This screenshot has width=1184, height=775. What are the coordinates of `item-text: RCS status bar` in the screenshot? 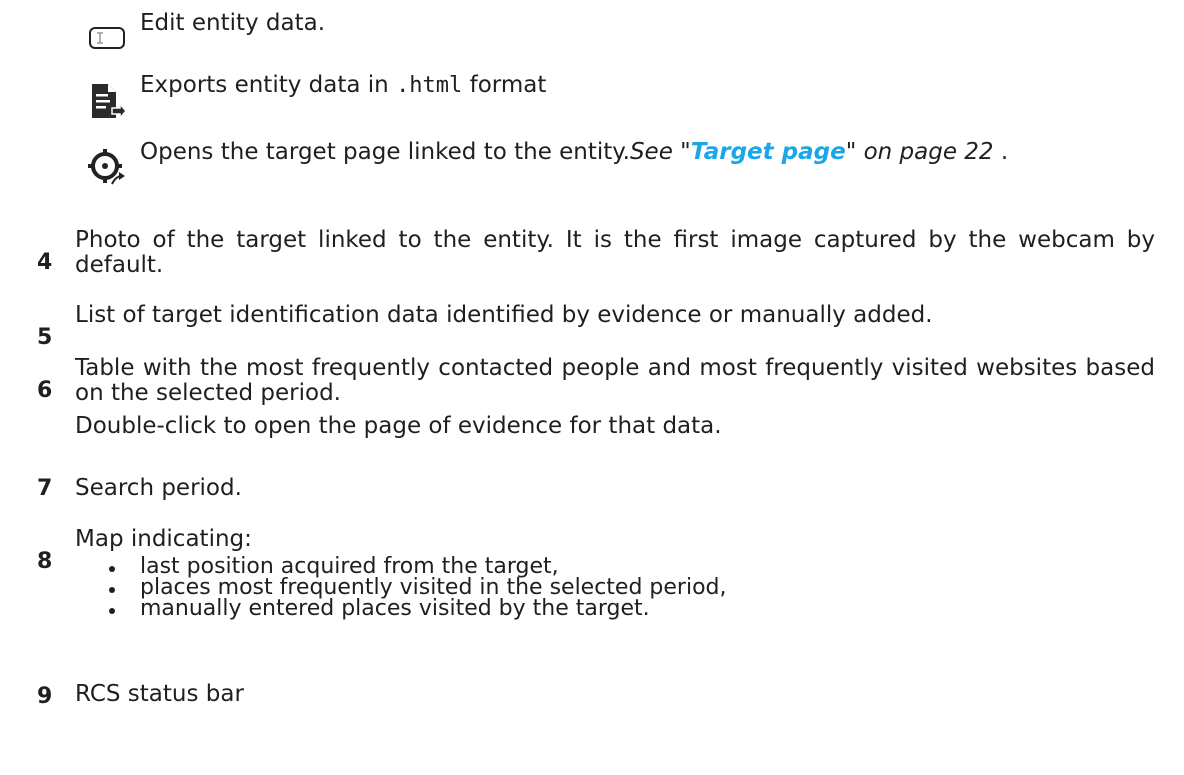 It's located at (159, 694).